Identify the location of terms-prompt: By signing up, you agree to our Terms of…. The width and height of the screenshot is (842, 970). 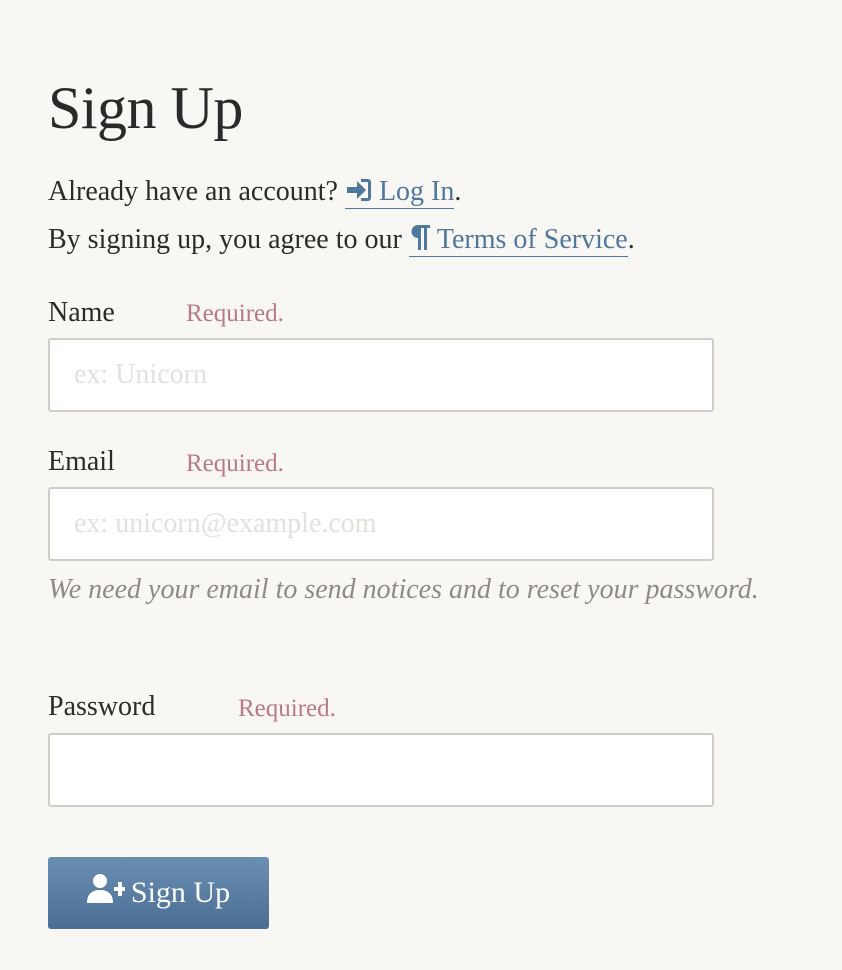
(341, 241).